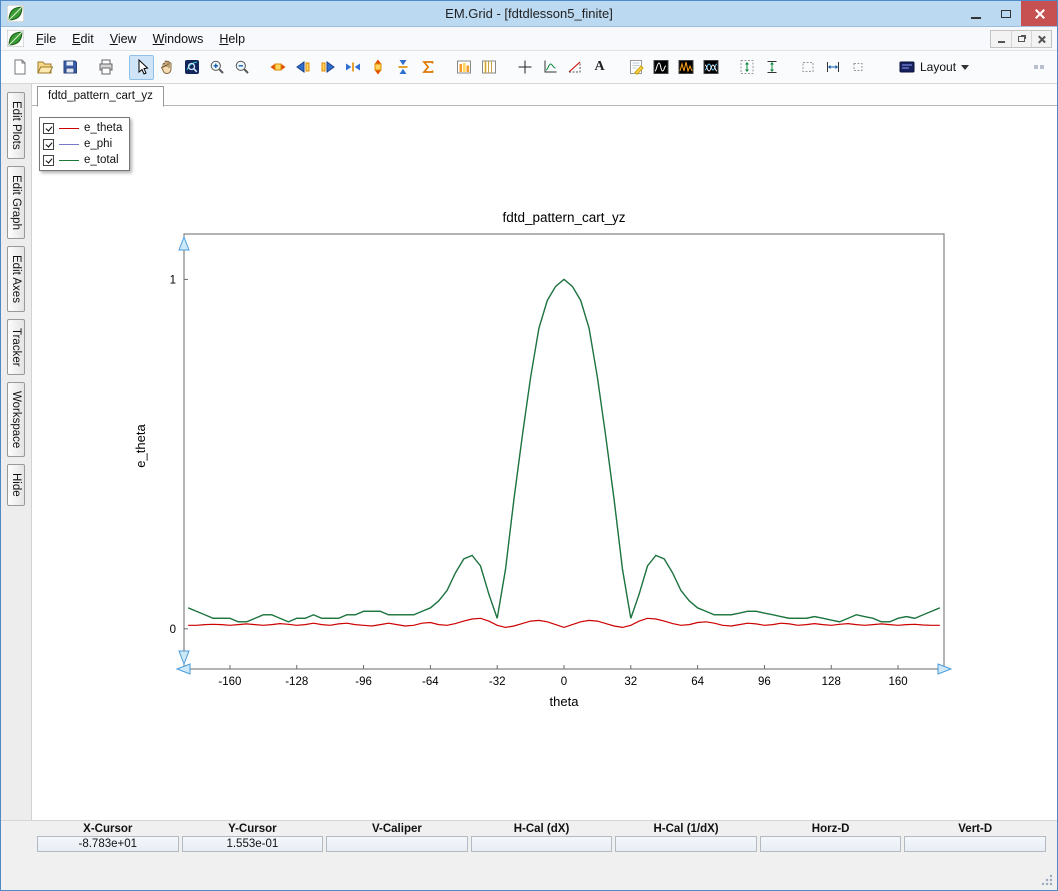 This screenshot has height=891, width=1058. I want to click on histogram-button, so click(463, 67).